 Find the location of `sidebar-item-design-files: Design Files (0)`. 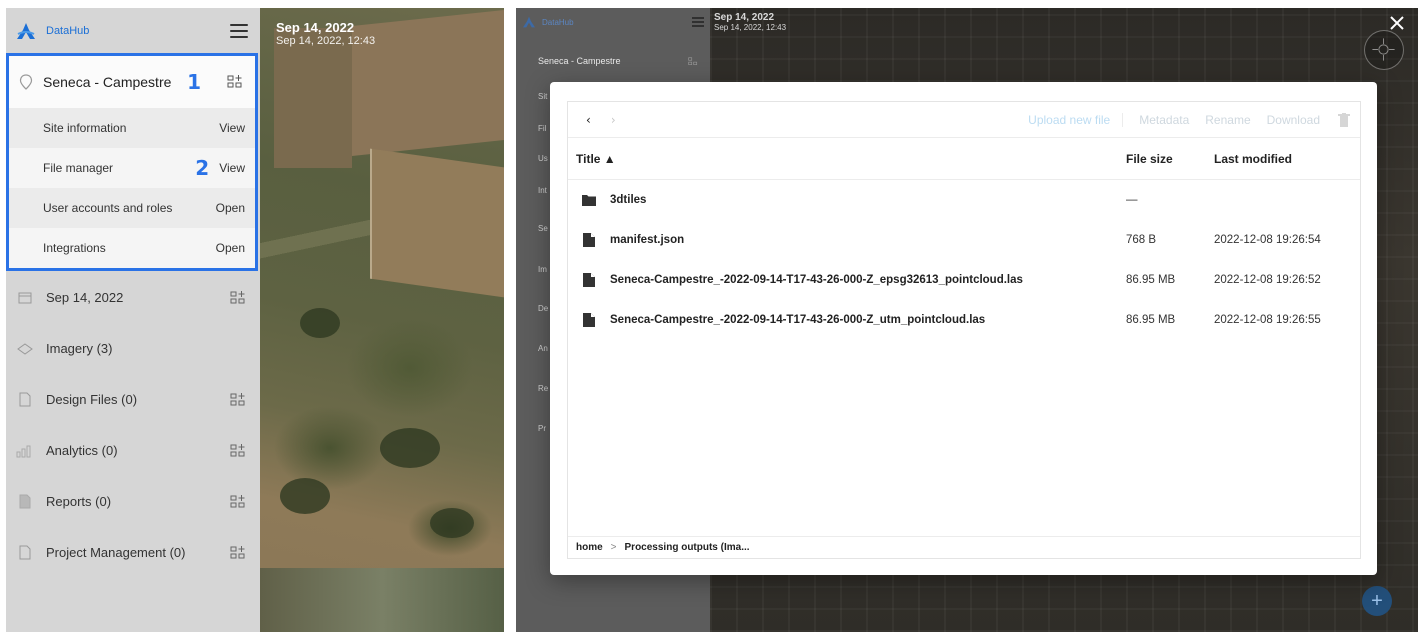

sidebar-item-design-files: Design Files (0) is located at coordinates (133, 399).